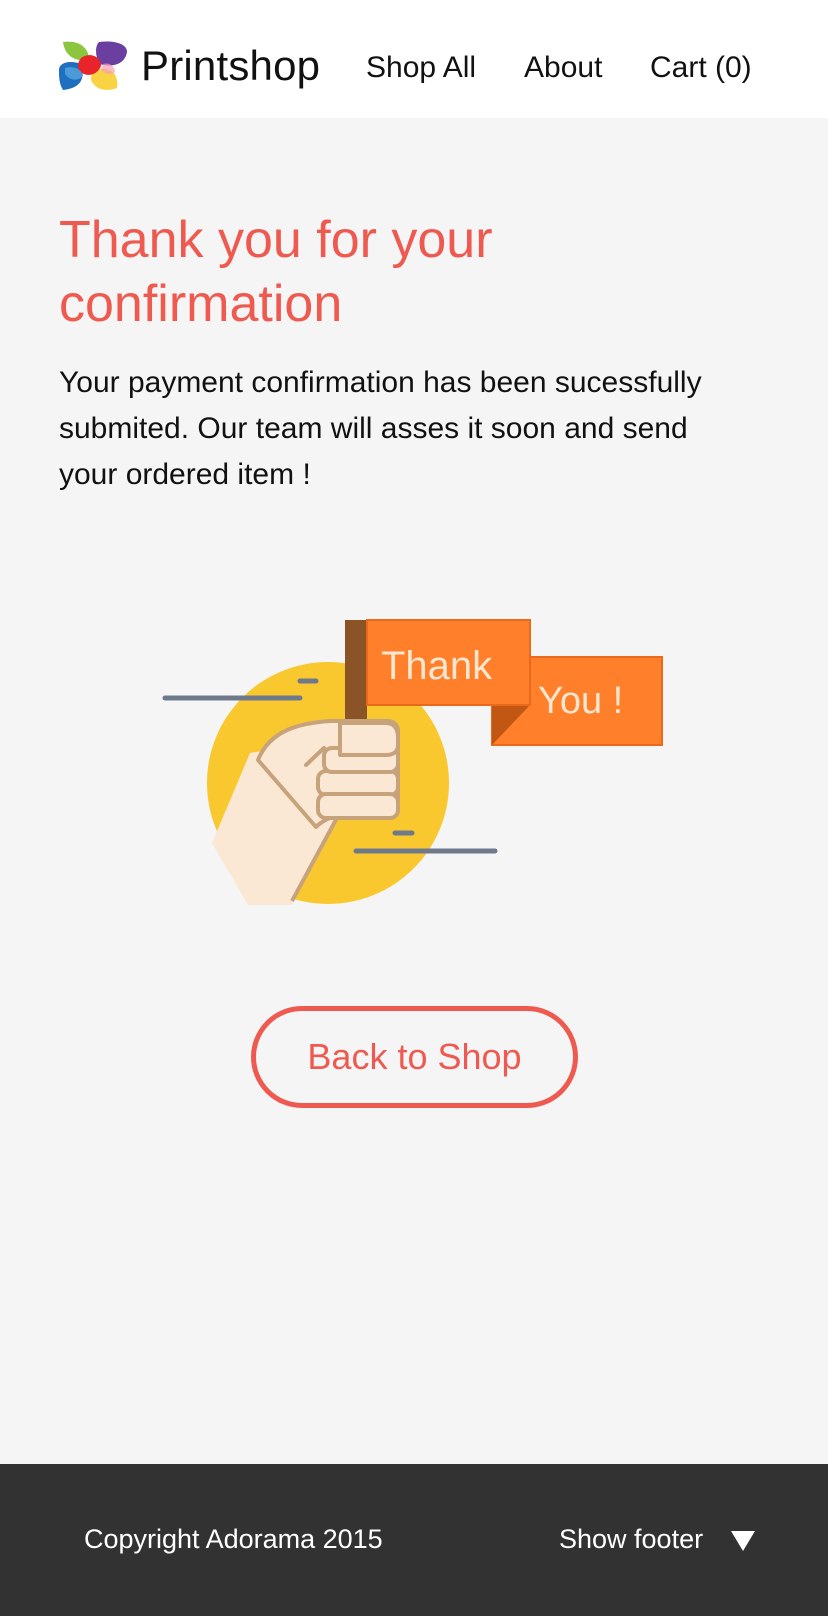  I want to click on flag-text-thank: Thank, so click(437, 666).